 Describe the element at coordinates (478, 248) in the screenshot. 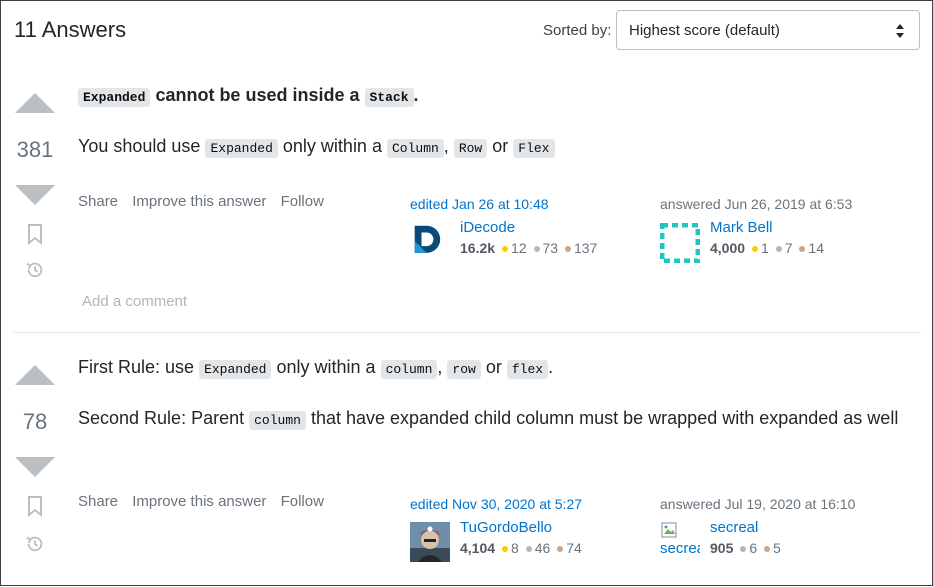

I see `reputation-score: 16.2k` at that location.